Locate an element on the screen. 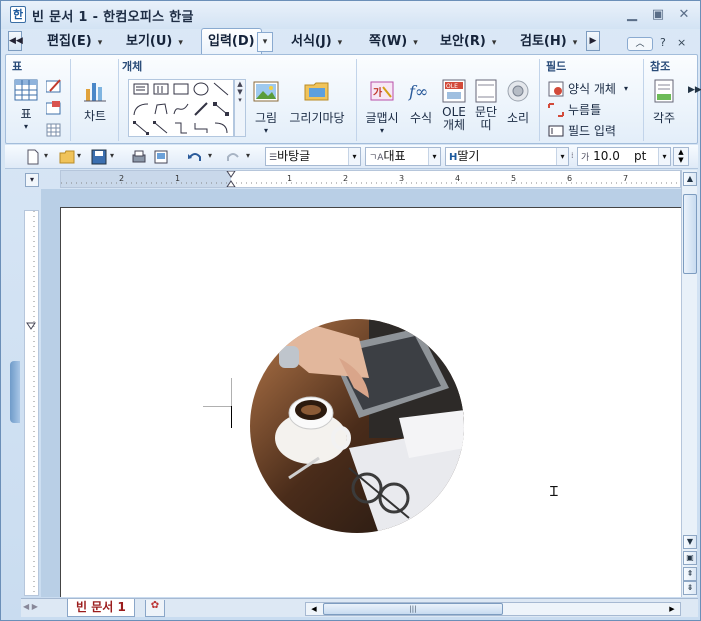  close-window-button: ✕ is located at coordinates (684, 15).